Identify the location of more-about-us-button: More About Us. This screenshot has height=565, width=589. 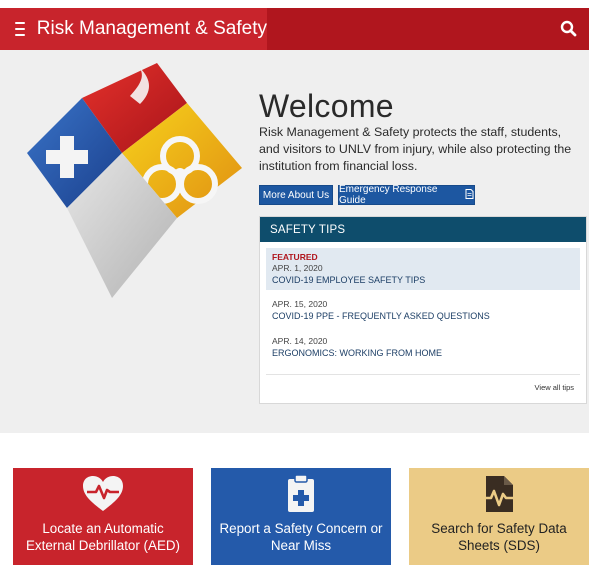
(296, 195).